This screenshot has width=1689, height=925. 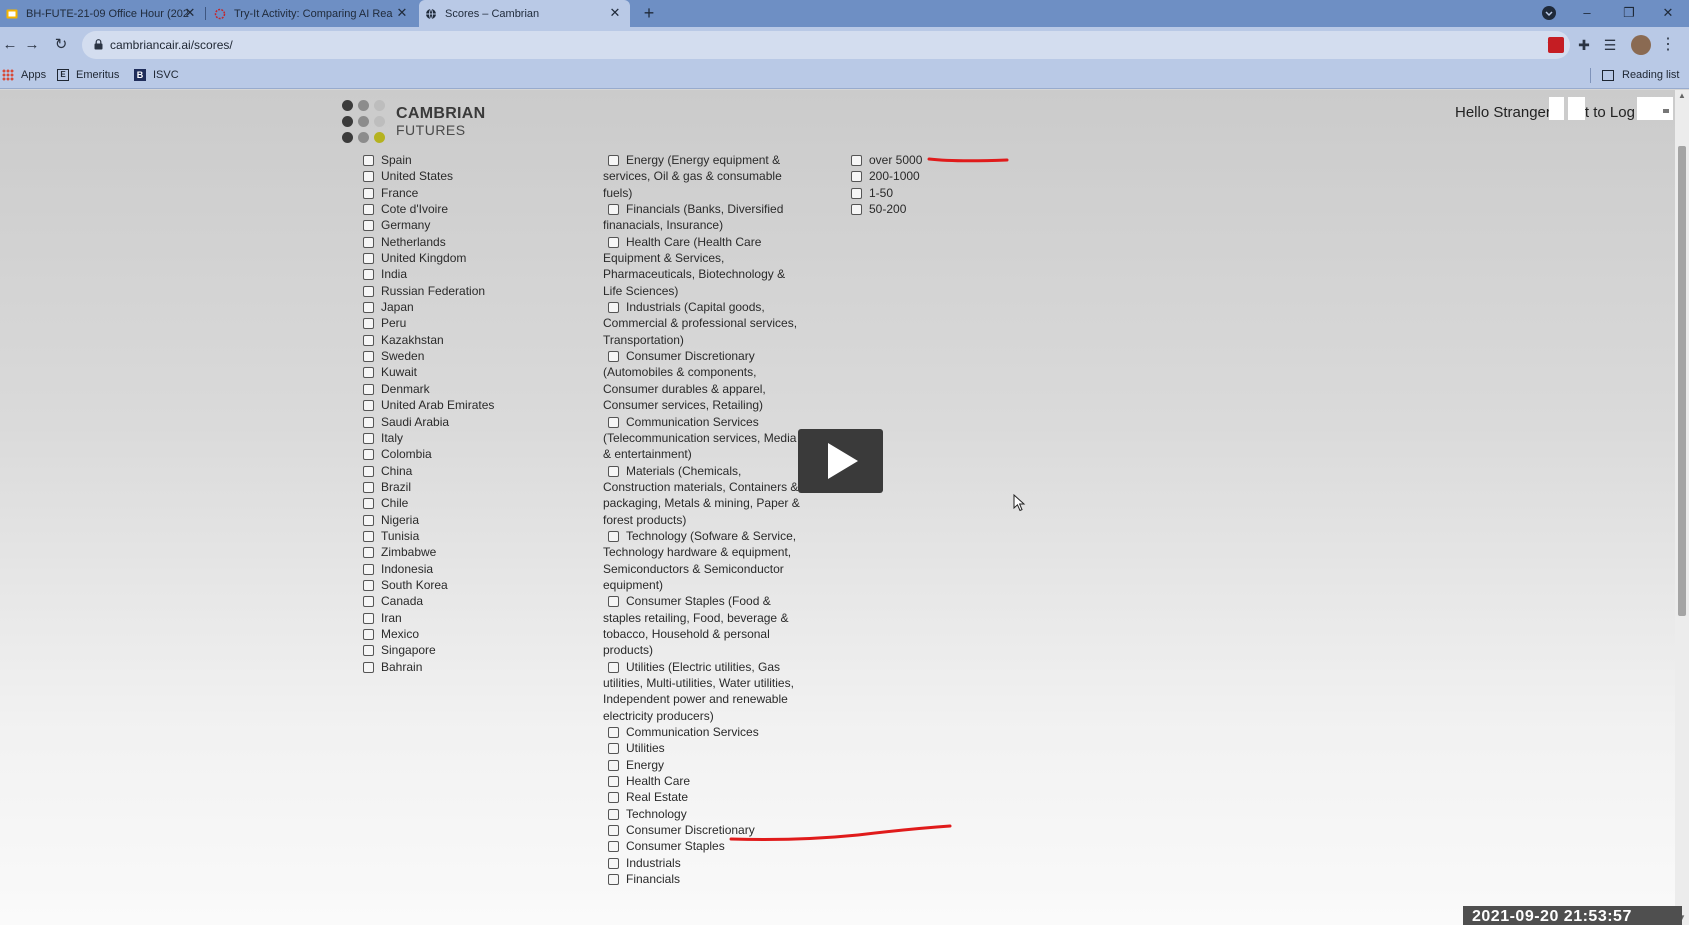 What do you see at coordinates (704, 765) in the screenshot?
I see `sector-option: Energy` at bounding box center [704, 765].